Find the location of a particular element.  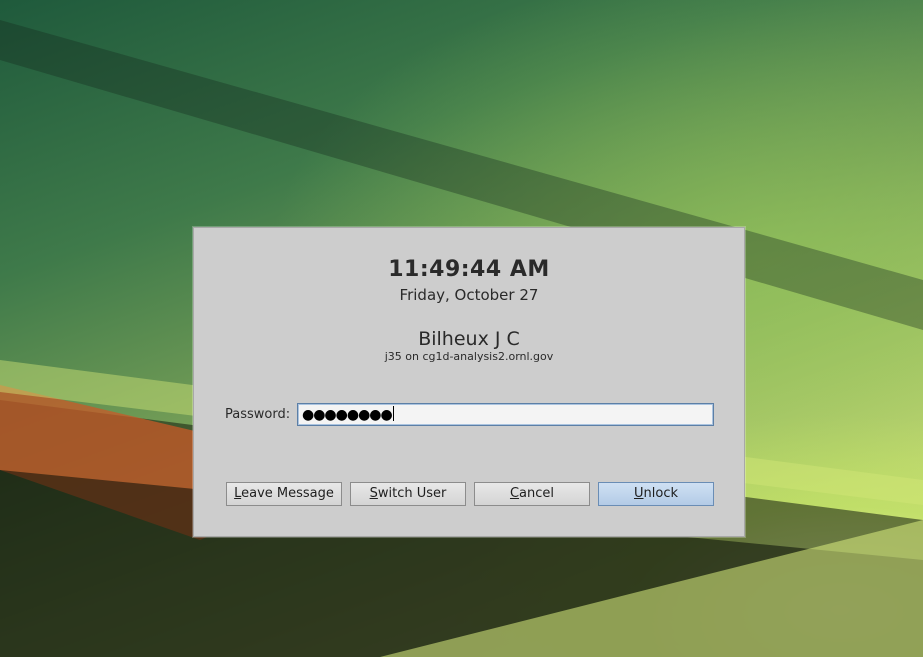

password-label: Password: is located at coordinates (258, 414).